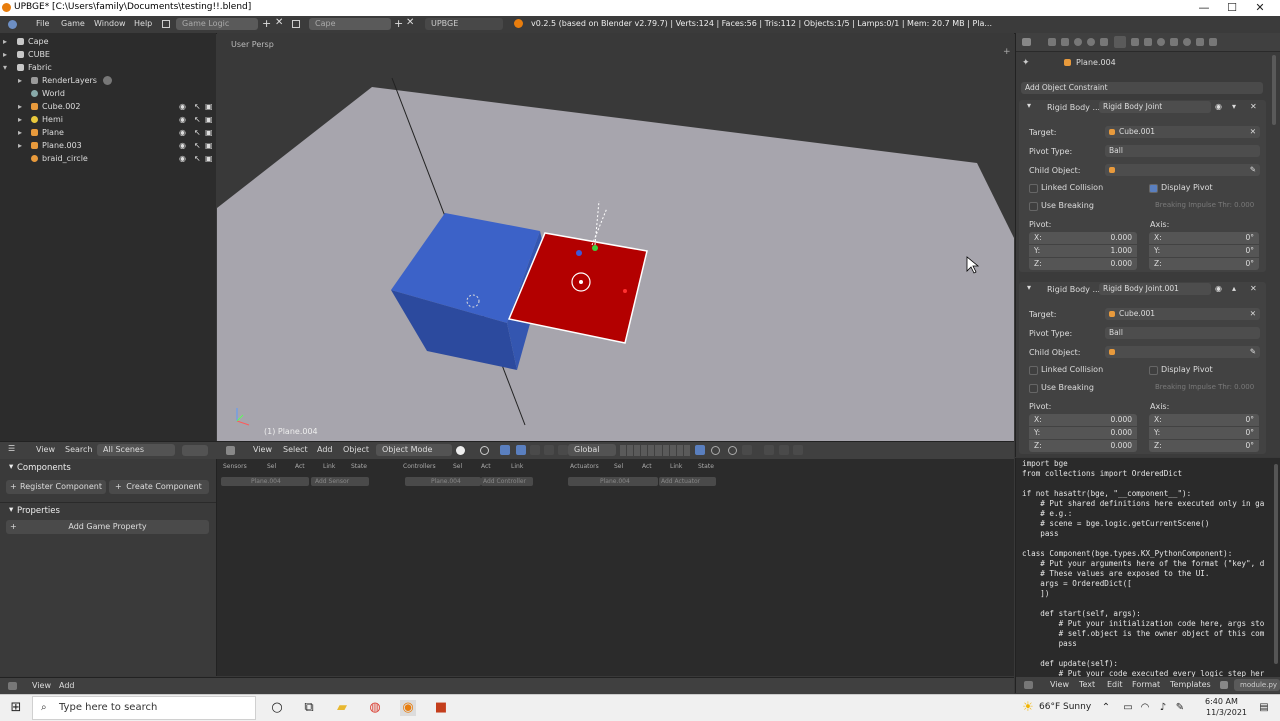  What do you see at coordinates (1274, 90) in the screenshot?
I see `properties-scrollbar` at bounding box center [1274, 90].